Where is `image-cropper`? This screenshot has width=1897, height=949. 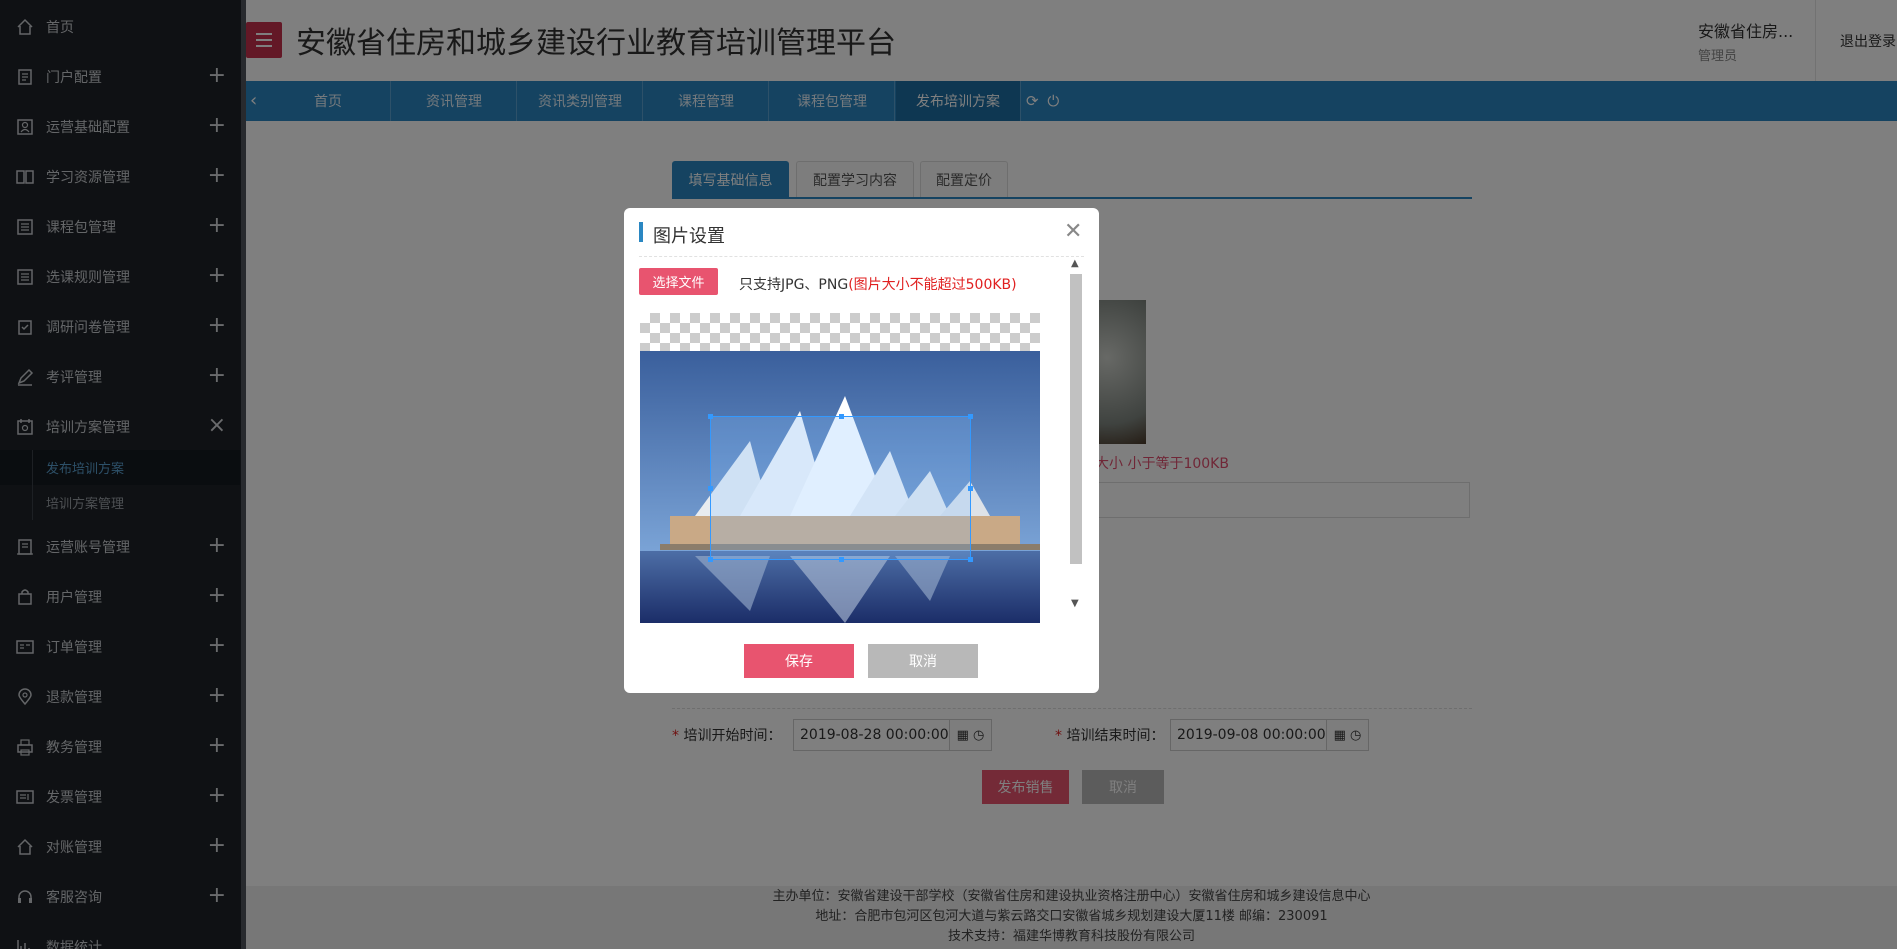 image-cropper is located at coordinates (840, 468).